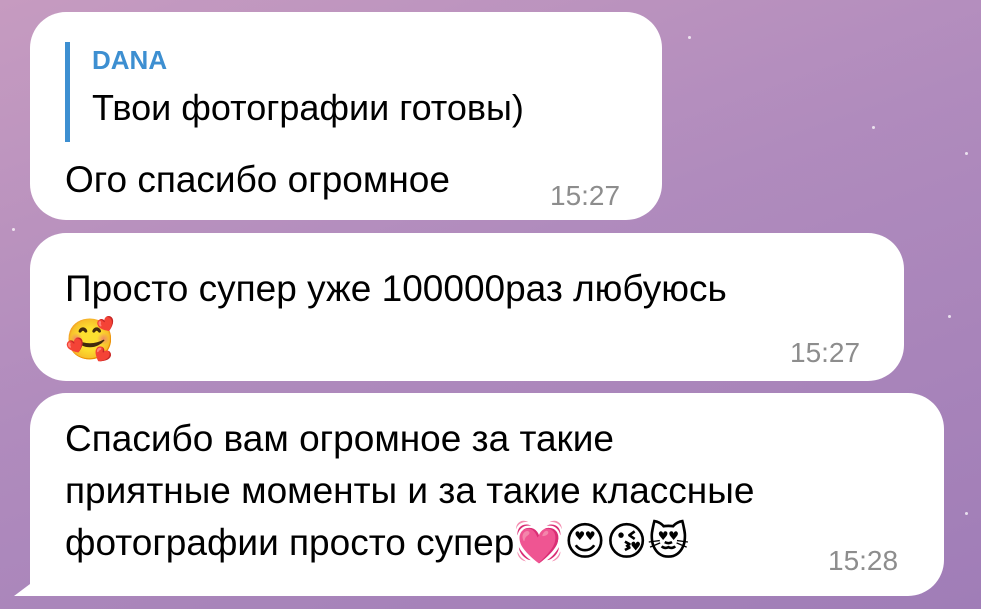  What do you see at coordinates (863, 560) in the screenshot?
I see `message-time: 15:28` at bounding box center [863, 560].